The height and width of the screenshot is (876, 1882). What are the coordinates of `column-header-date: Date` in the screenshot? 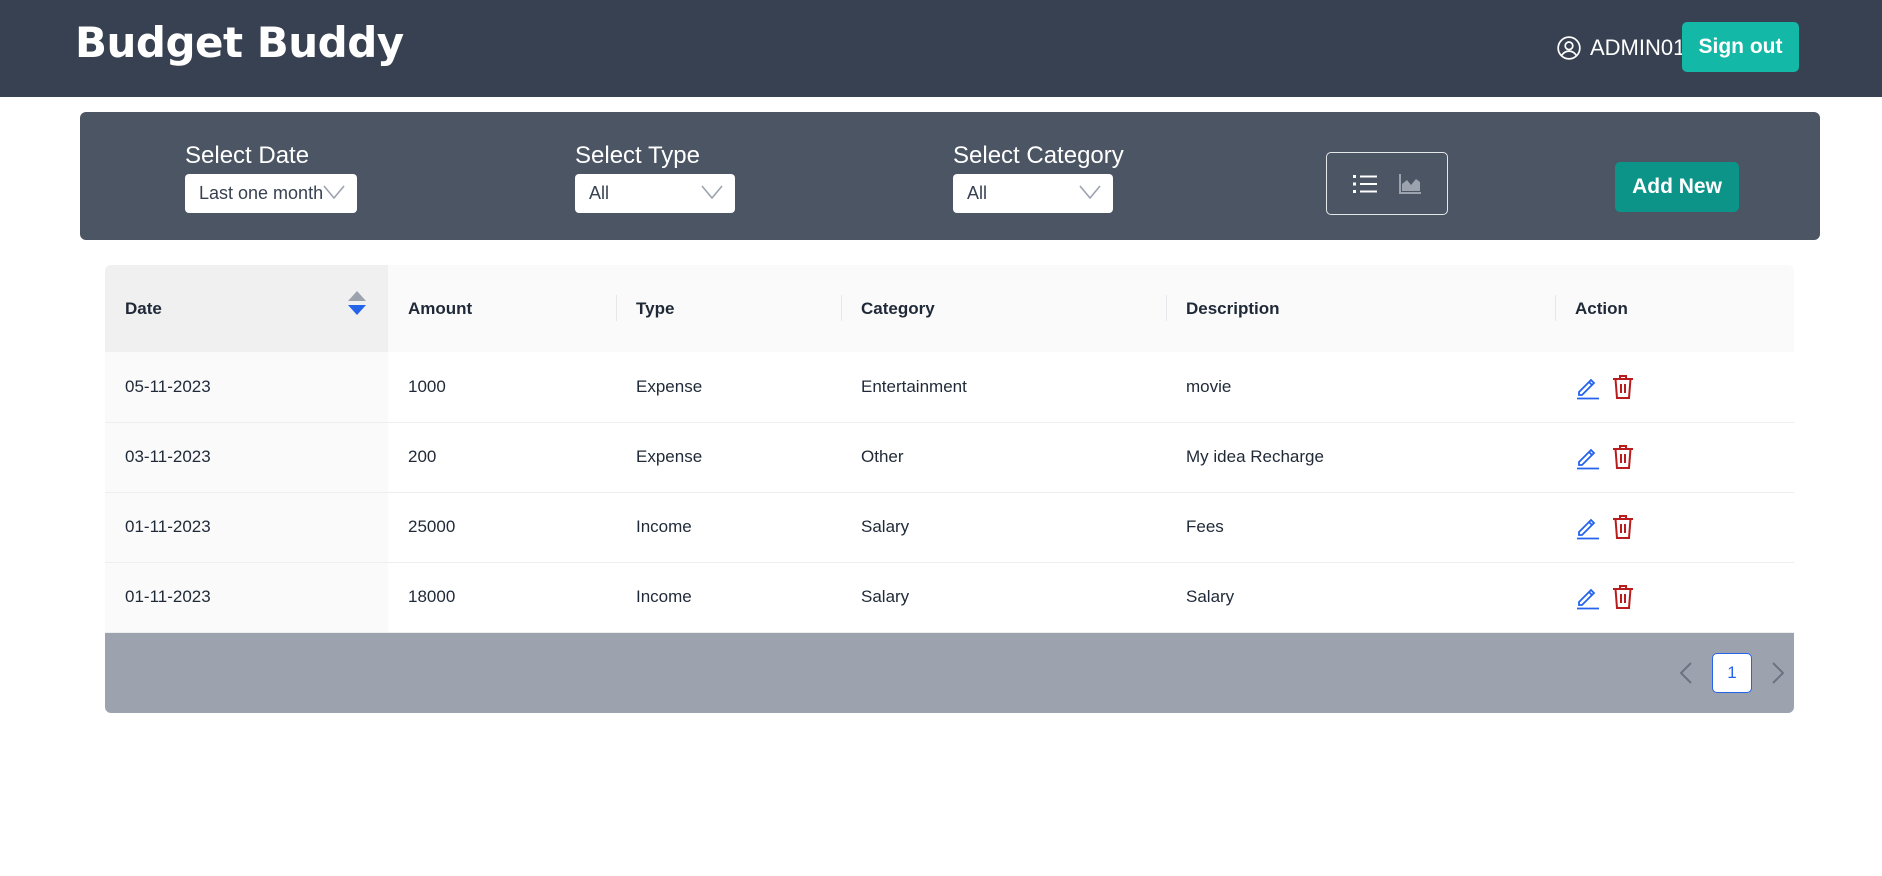 It's located at (246, 308).